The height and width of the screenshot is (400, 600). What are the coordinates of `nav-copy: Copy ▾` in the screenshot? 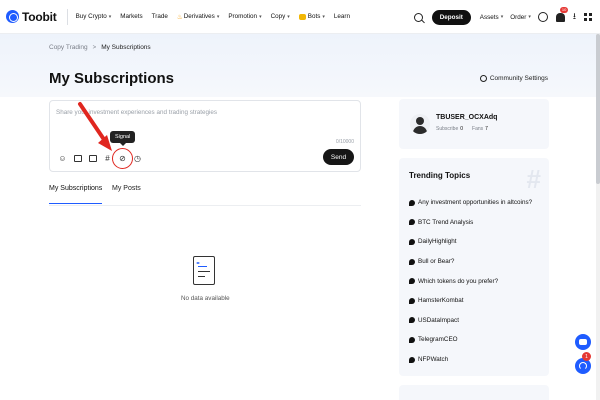 It's located at (280, 16).